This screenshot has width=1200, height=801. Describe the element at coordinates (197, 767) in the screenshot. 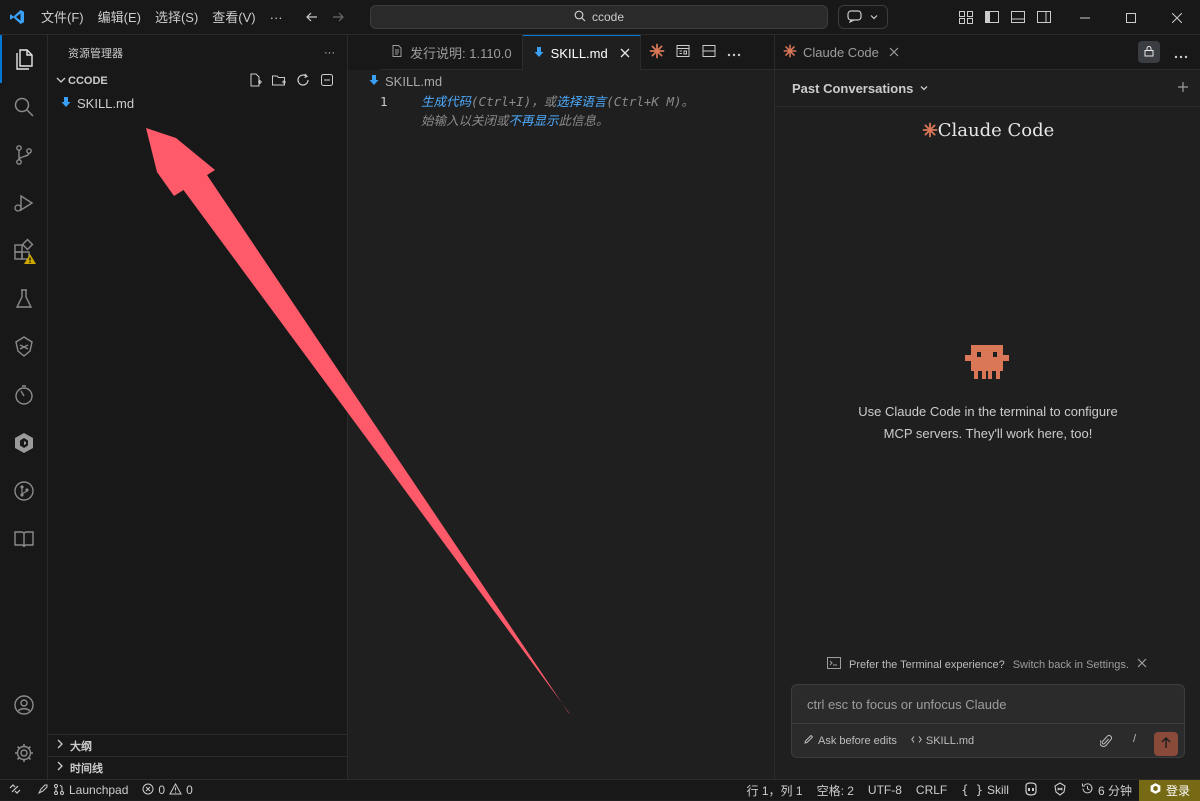

I see `timeline-section: 时间线` at that location.